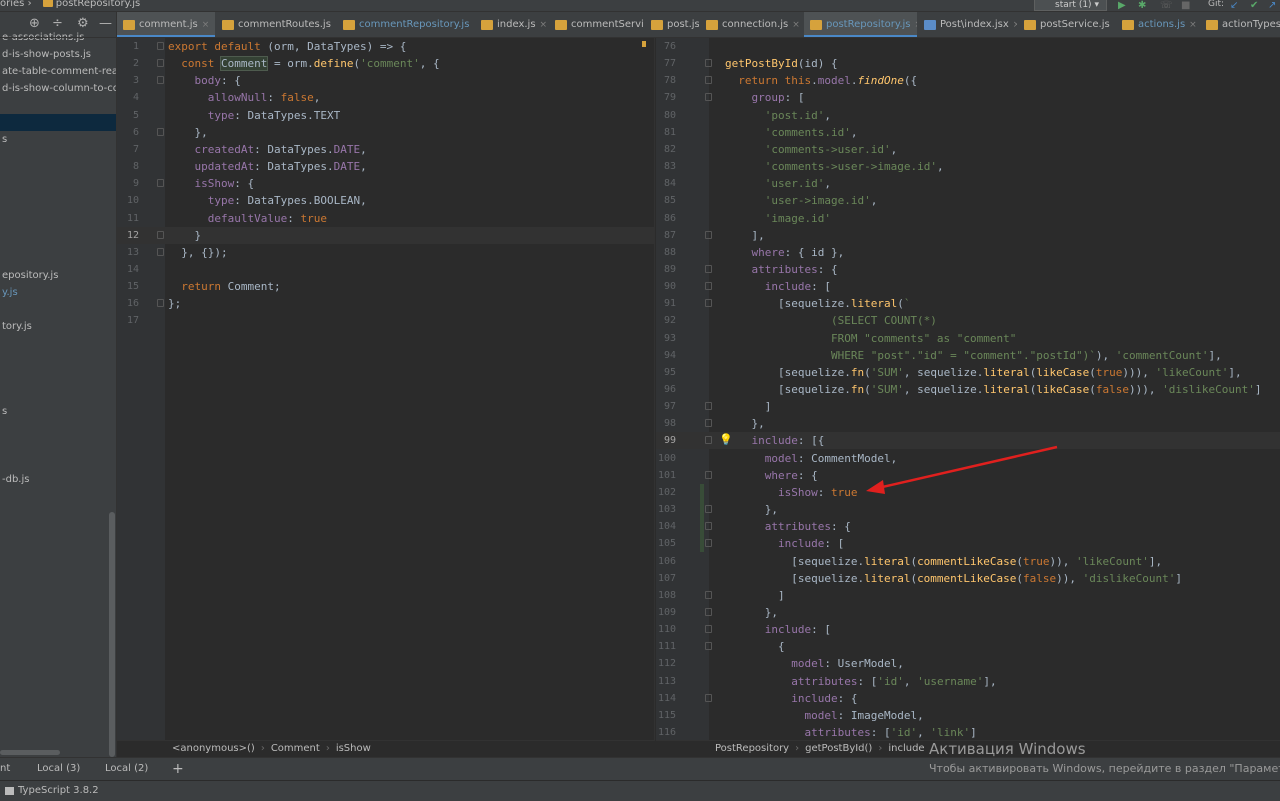 This screenshot has width=1280, height=801. I want to click on tab-commentrepository-js: commentRepository.js×, so click(405, 24).